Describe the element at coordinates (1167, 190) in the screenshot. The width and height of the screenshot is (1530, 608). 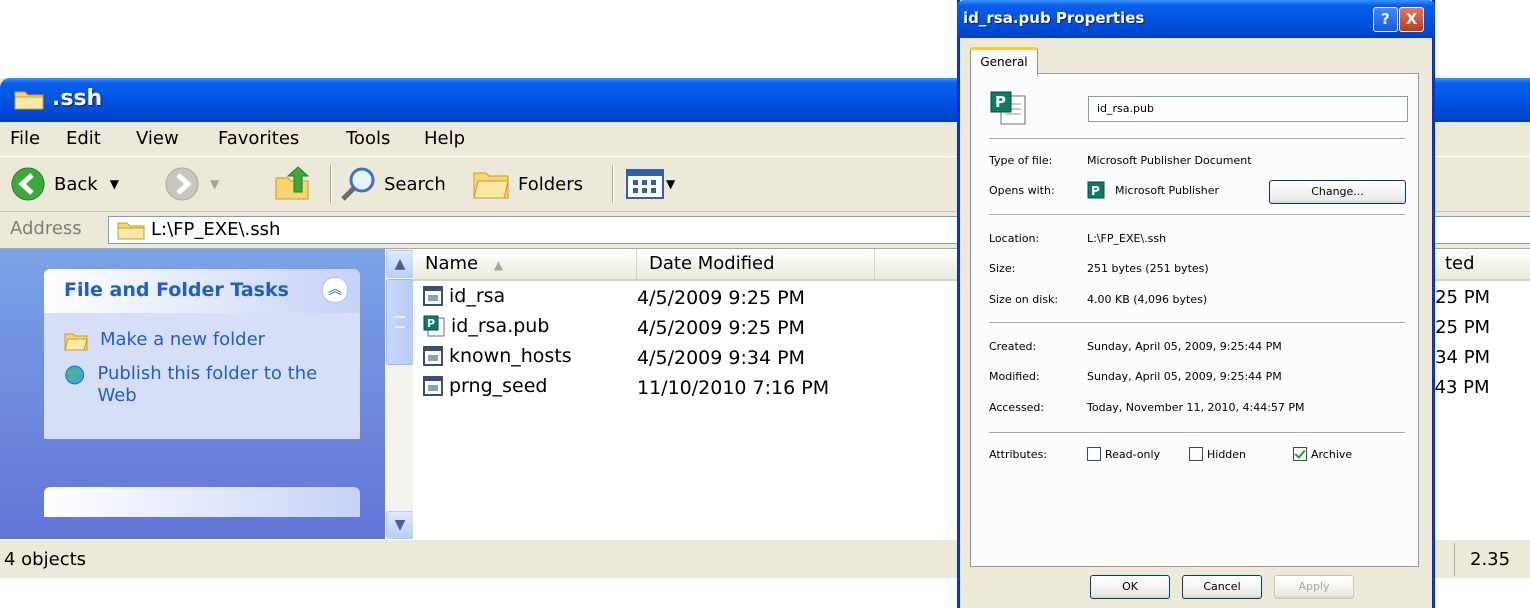
I see `opens-with-value: Microsoft Publisher` at that location.